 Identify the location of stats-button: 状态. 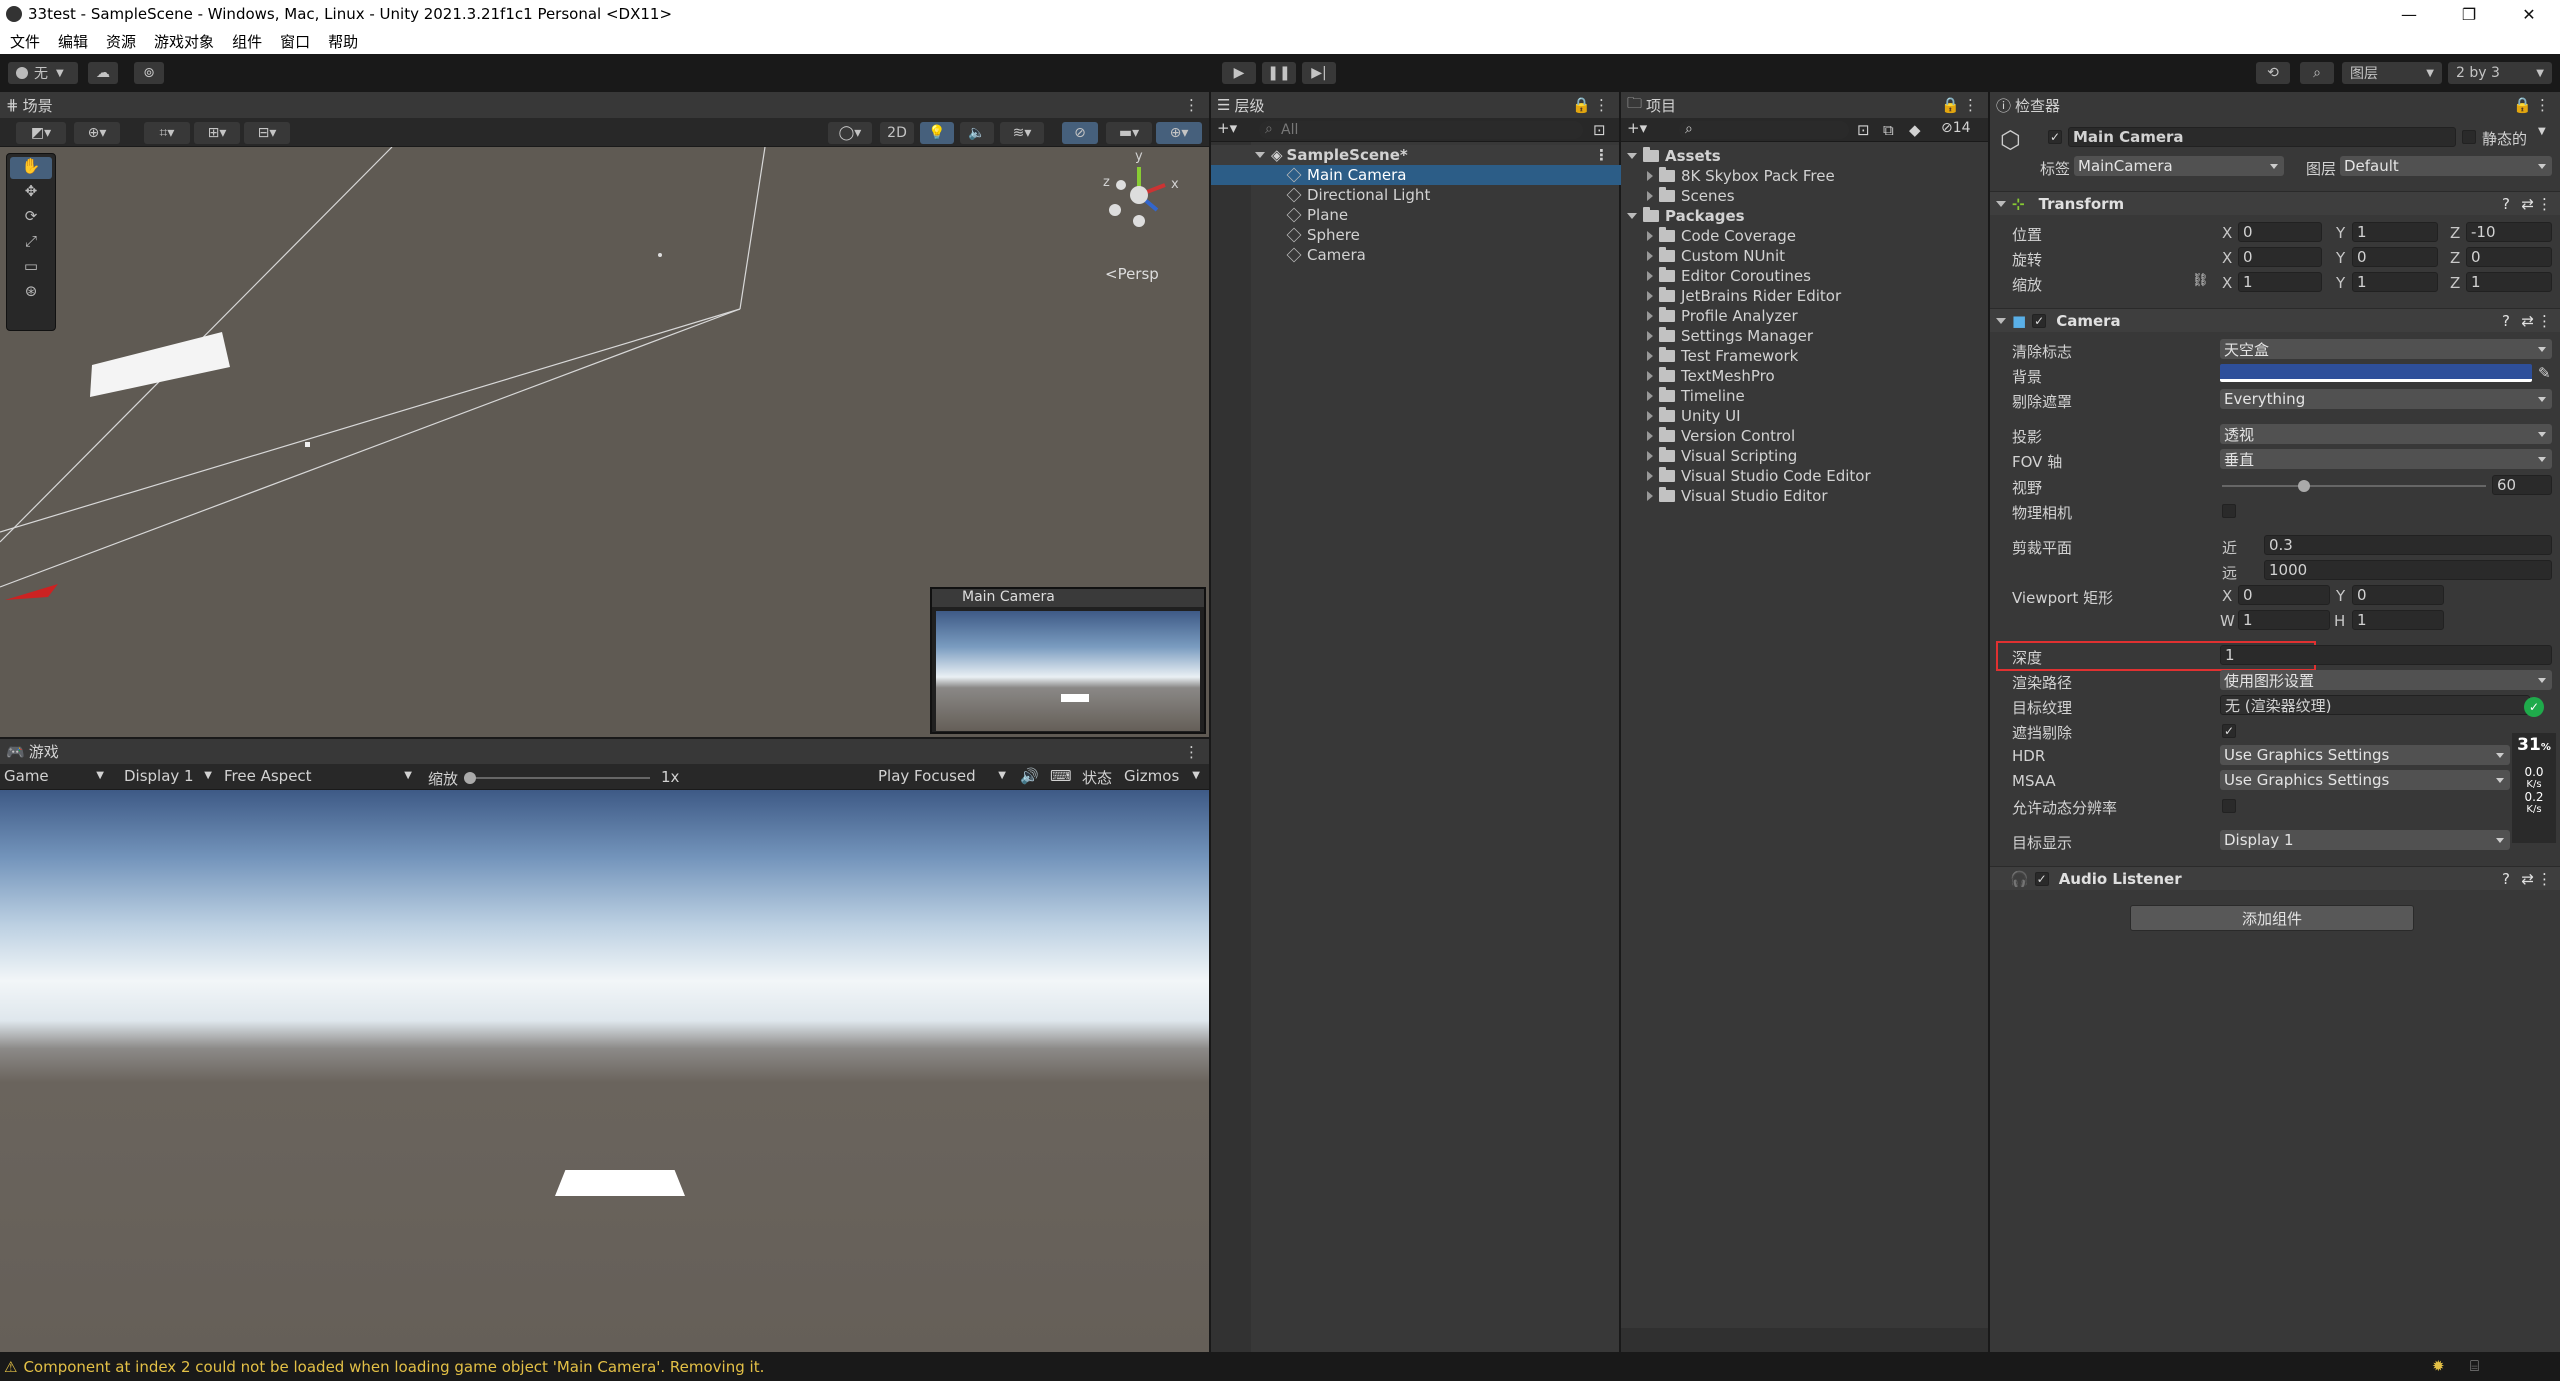
(1097, 777).